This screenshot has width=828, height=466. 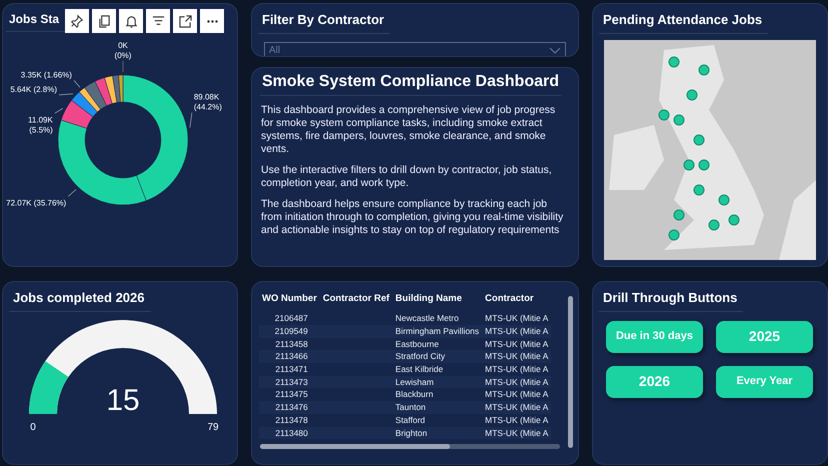 I want to click on pin-button, so click(x=77, y=21).